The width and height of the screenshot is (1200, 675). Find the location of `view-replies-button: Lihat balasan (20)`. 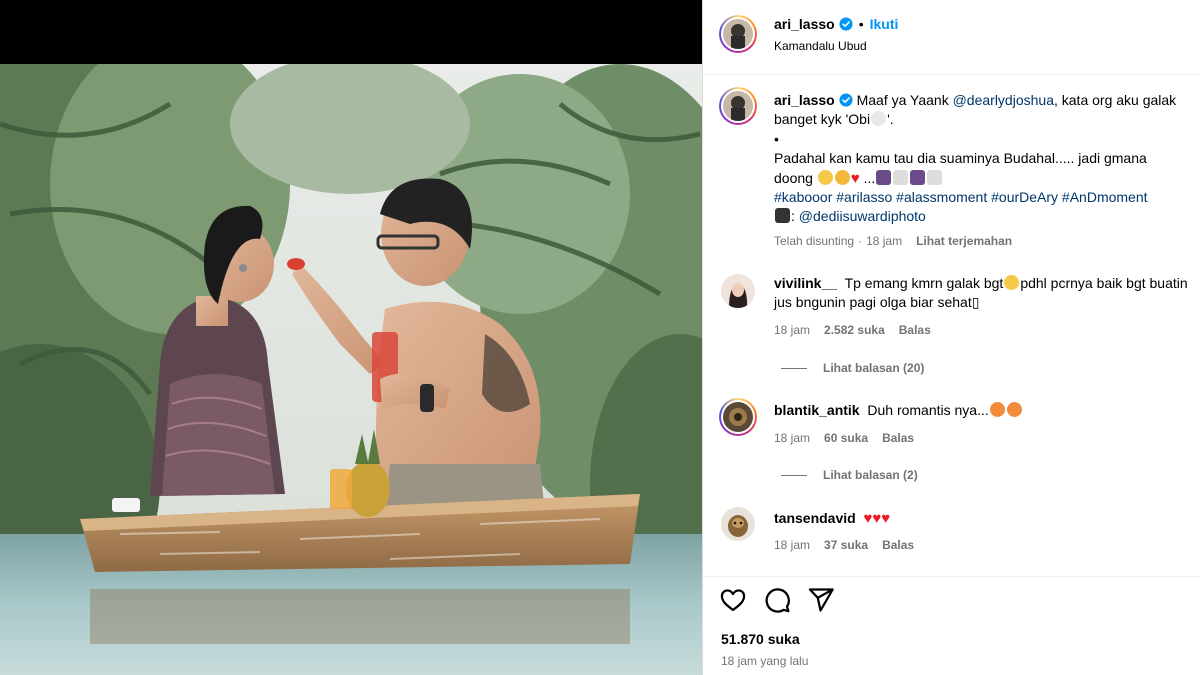

view-replies-button: Lihat balasan (20) is located at coordinates (852, 368).